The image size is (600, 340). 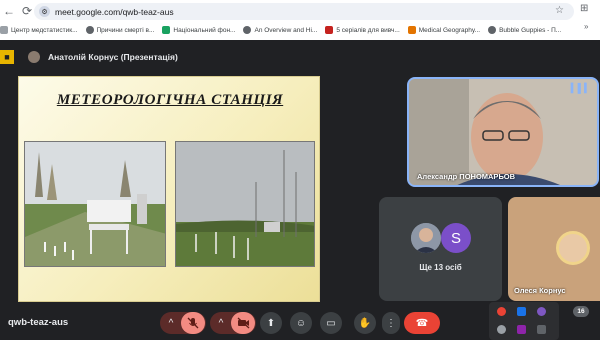 I want to click on participant-video, so click(x=503, y=132).